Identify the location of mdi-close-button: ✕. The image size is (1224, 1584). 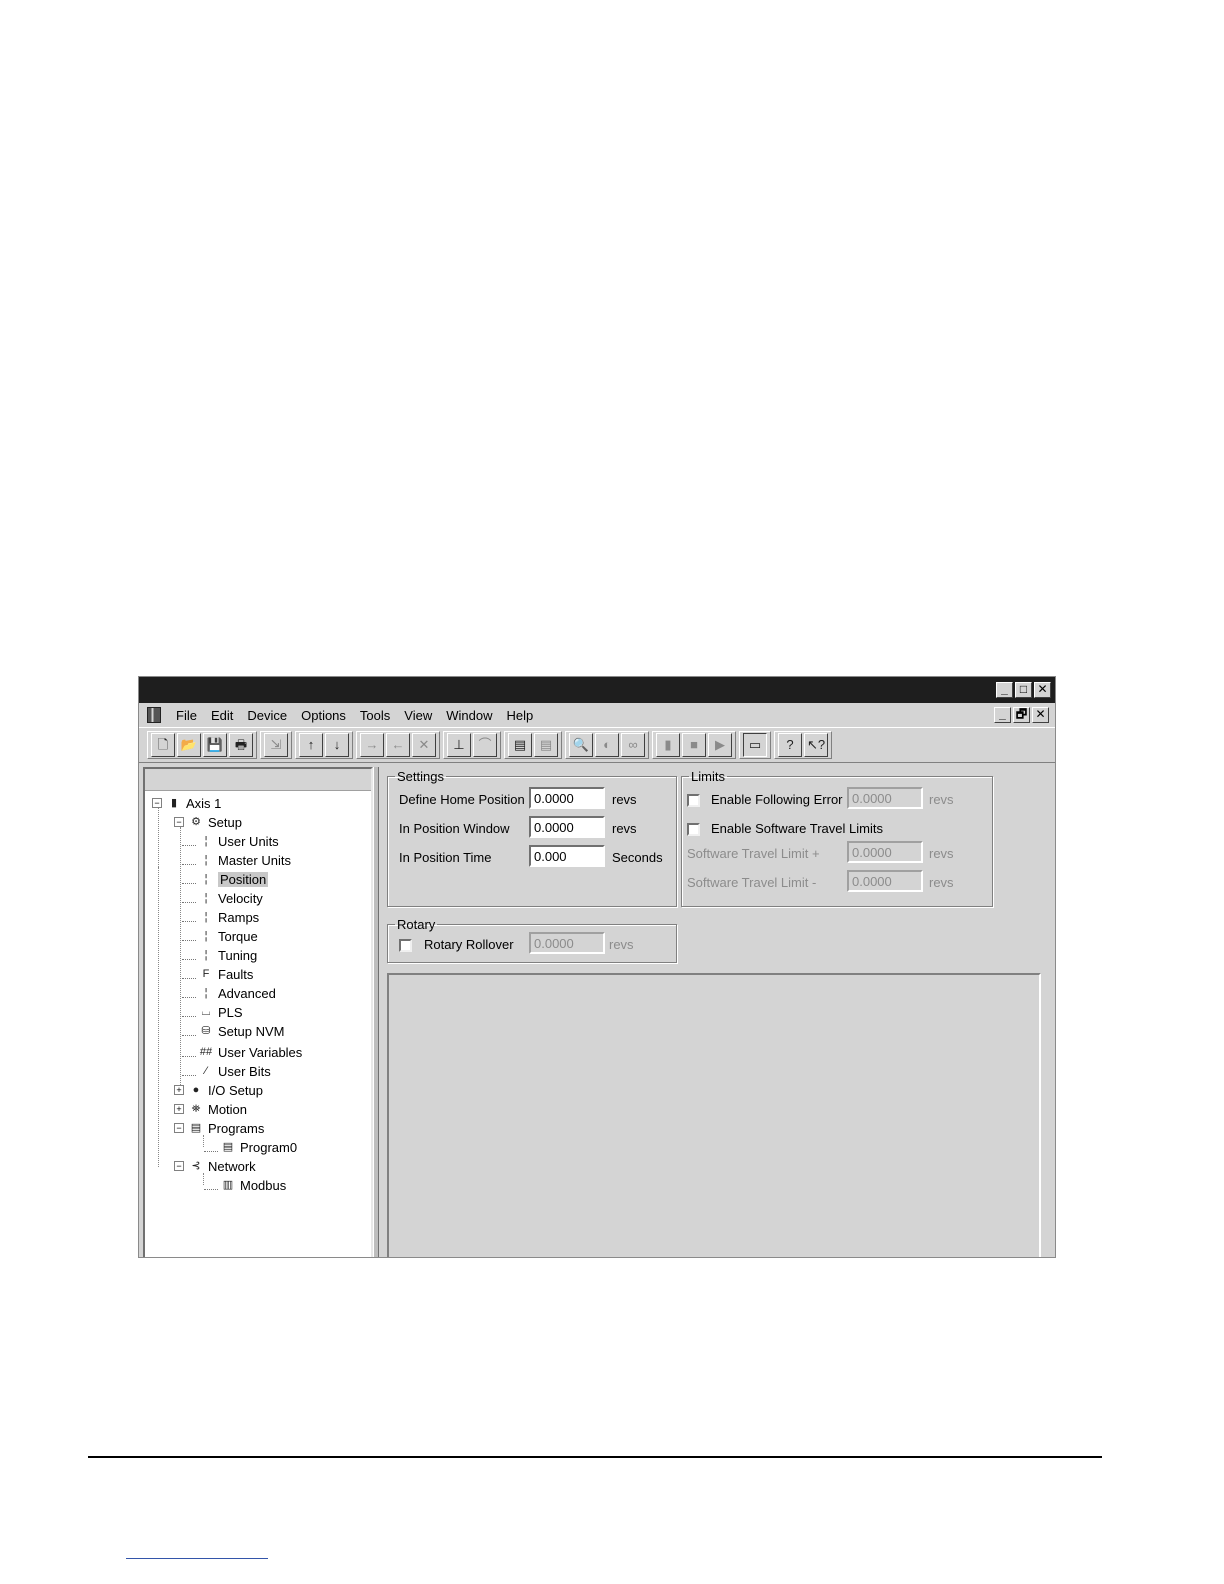
(1040, 715).